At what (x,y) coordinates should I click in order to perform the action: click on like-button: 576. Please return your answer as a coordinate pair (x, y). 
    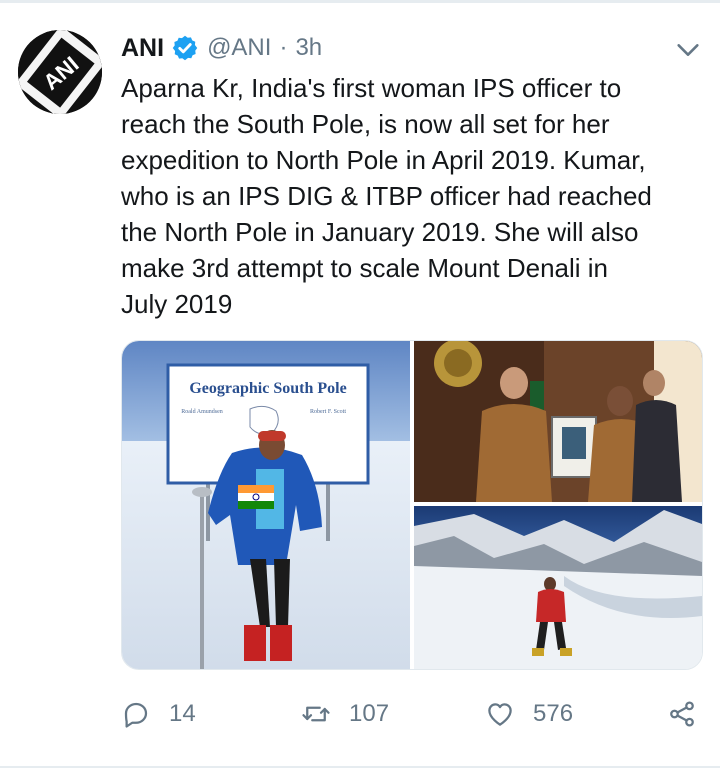
    Looking at the image, I should click on (529, 714).